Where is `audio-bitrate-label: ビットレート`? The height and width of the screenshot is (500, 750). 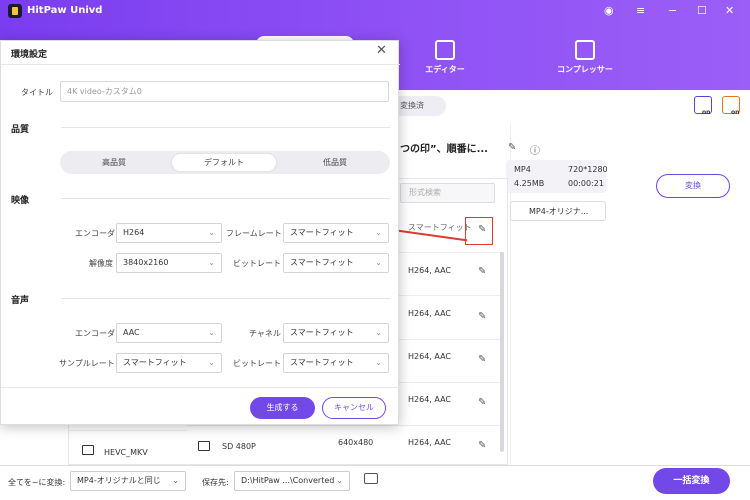
audio-bitrate-label: ビットレート is located at coordinates (257, 363).